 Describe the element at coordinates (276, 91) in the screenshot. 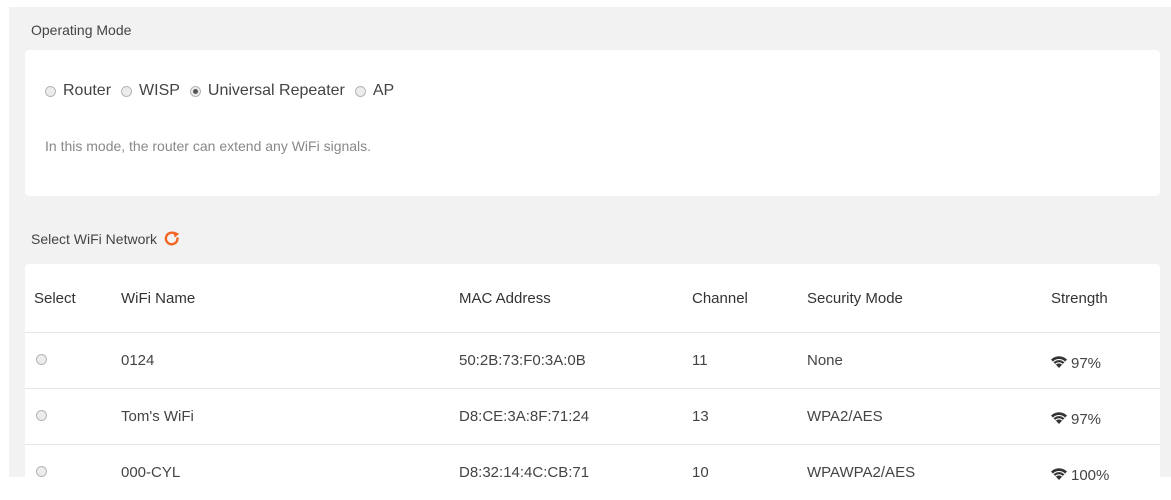

I see `mode-option-label: Universal Repeater` at that location.